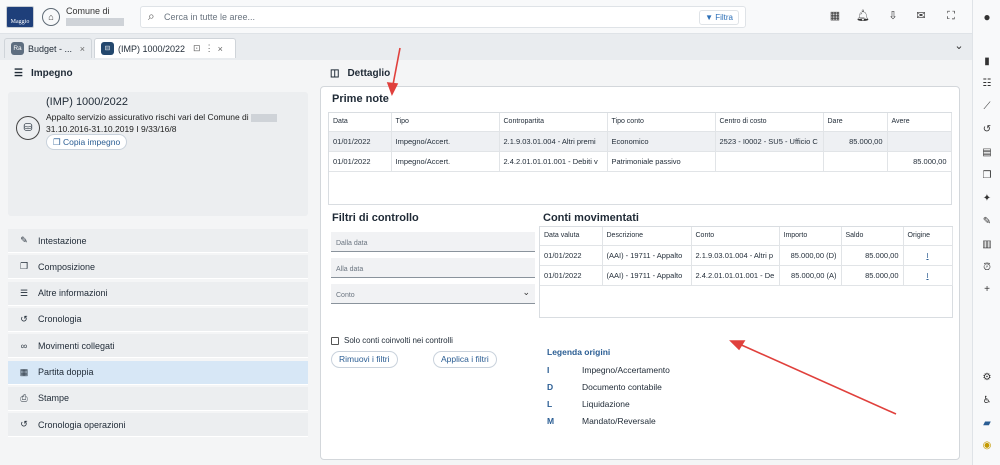  I want to click on conto-select: Conto ⌄, so click(433, 294).